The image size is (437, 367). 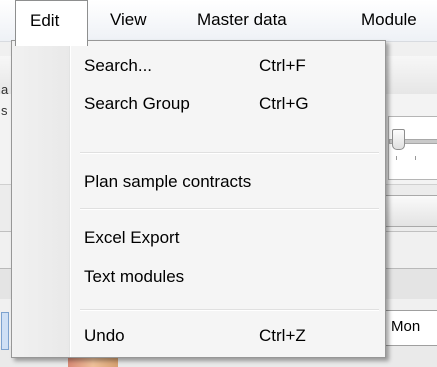 What do you see at coordinates (198, 106) in the screenshot?
I see `menu-item-search-group: Search Group Ctrl+G` at bounding box center [198, 106].